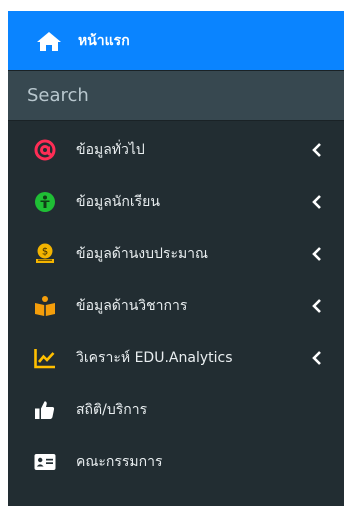 Image resolution: width=346 pixels, height=506 pixels. I want to click on sidebar-item-label: ข้อมูลด้านวิชาการ, so click(132, 306).